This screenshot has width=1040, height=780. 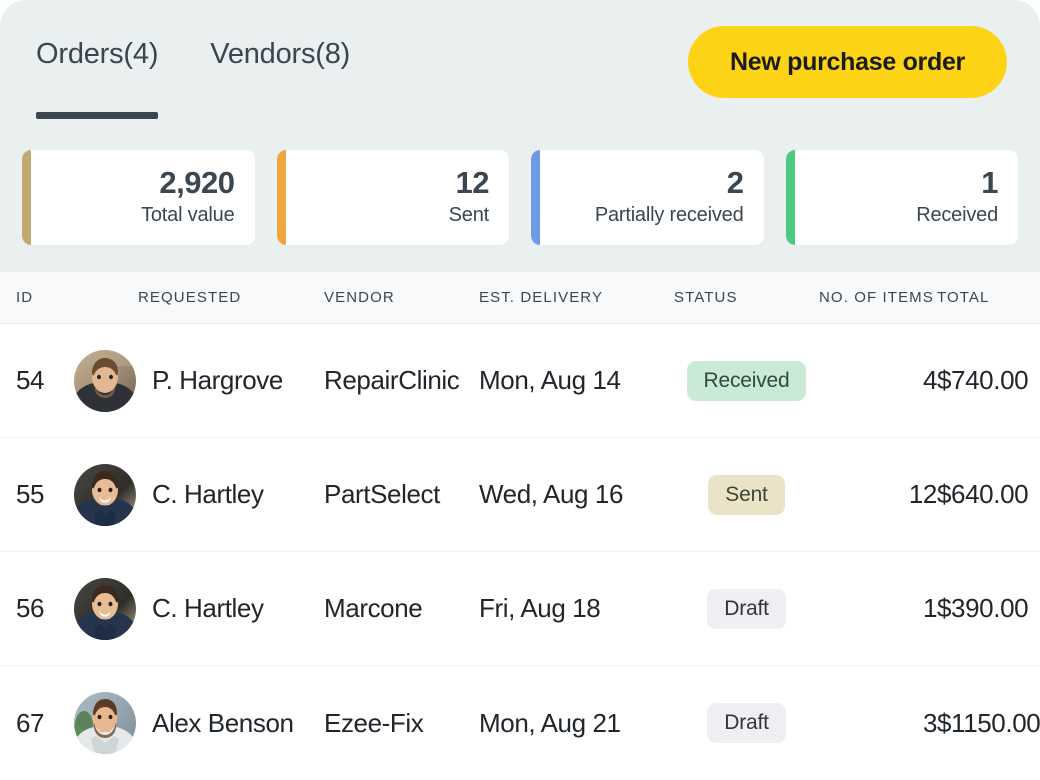 I want to click on cell-no-of-items: 1, so click(x=929, y=608).